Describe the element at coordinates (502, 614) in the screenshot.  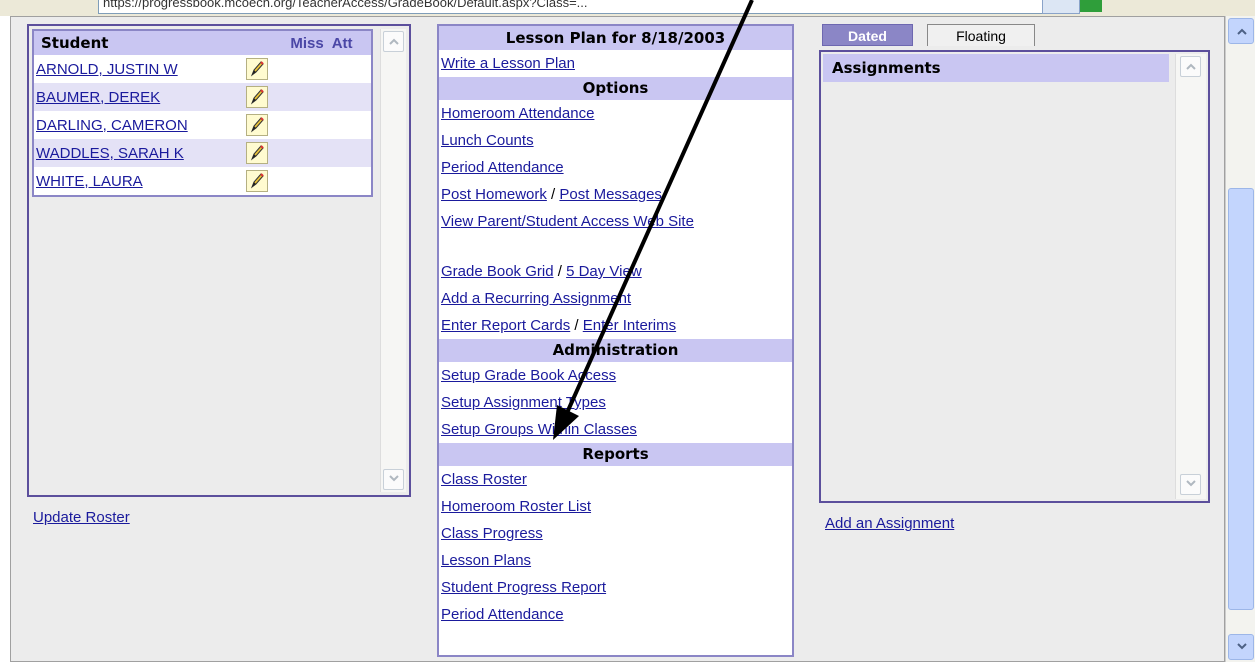
I see `period-attendance-report-link: Period Attendance` at that location.